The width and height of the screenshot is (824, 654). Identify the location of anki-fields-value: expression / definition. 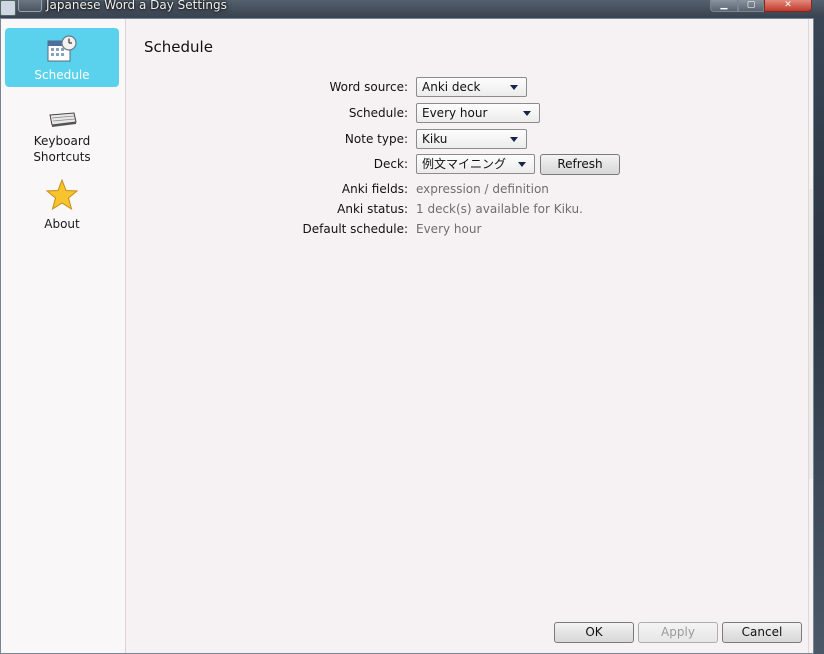
(482, 189).